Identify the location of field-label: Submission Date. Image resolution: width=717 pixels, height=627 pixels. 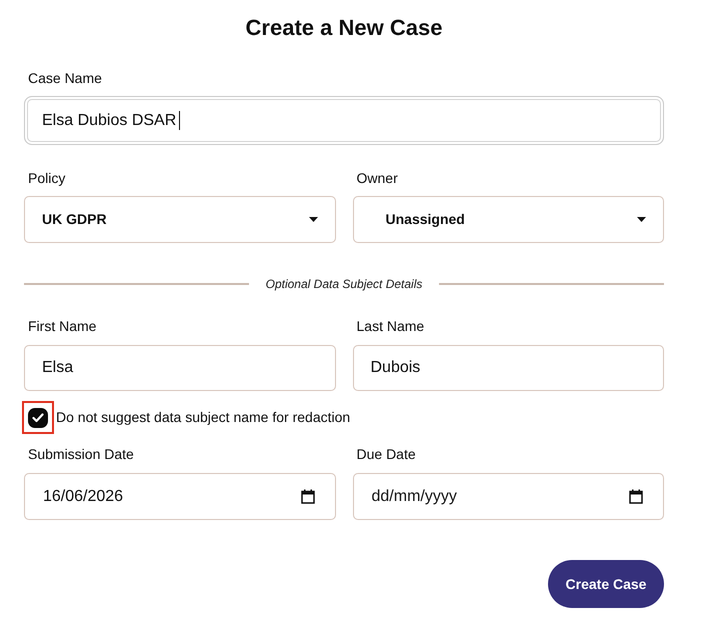
(81, 454).